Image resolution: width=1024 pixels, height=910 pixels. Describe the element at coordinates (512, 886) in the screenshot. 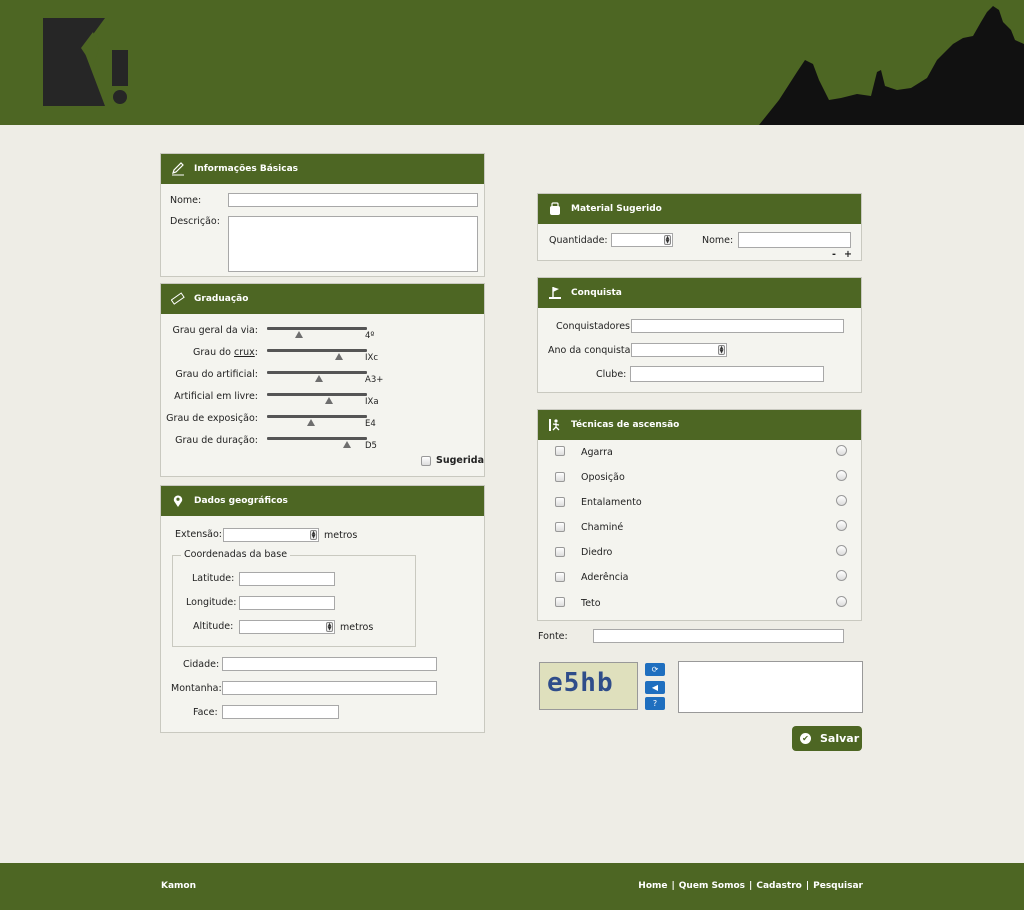

I see `footer: Kamon Home | Quem Somos | Cadastro | Pesquisar` at that location.